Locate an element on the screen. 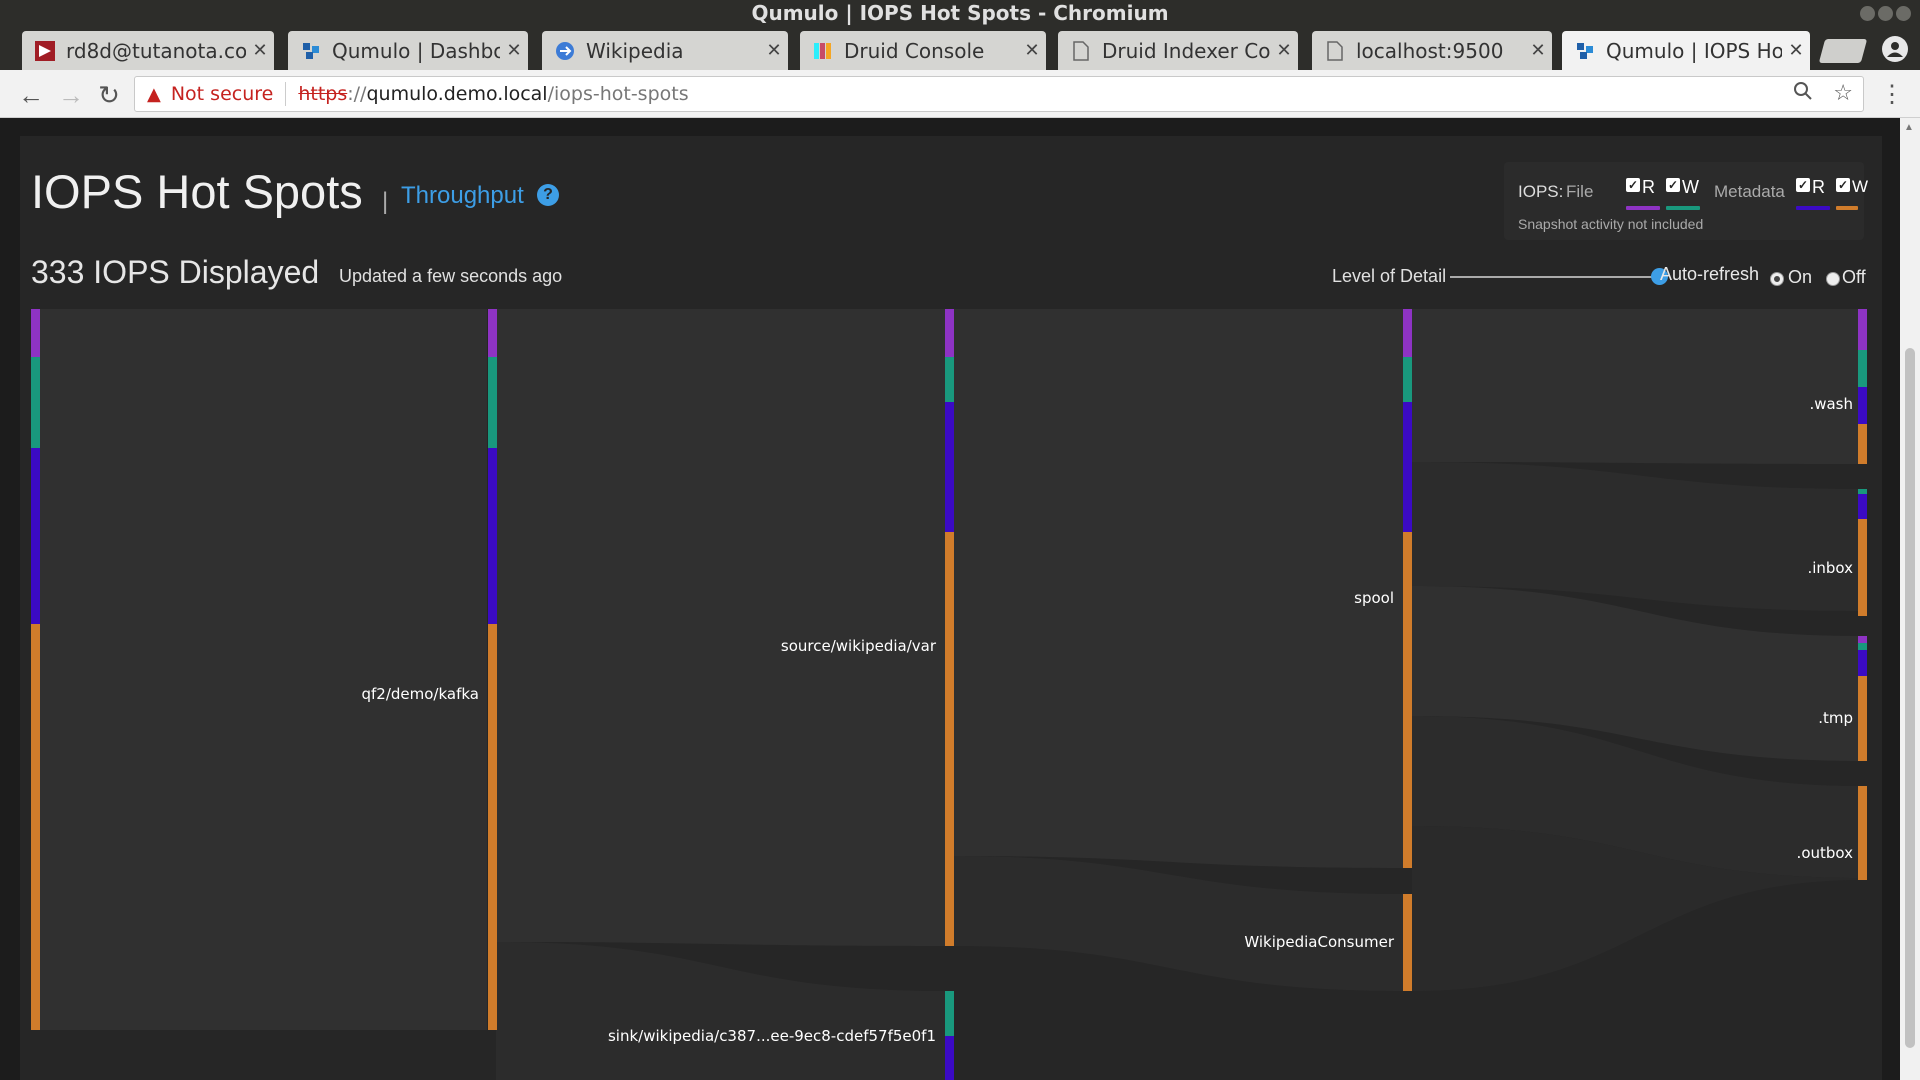 The width and height of the screenshot is (1920, 1080). node-bar-sink is located at coordinates (949, 1035).